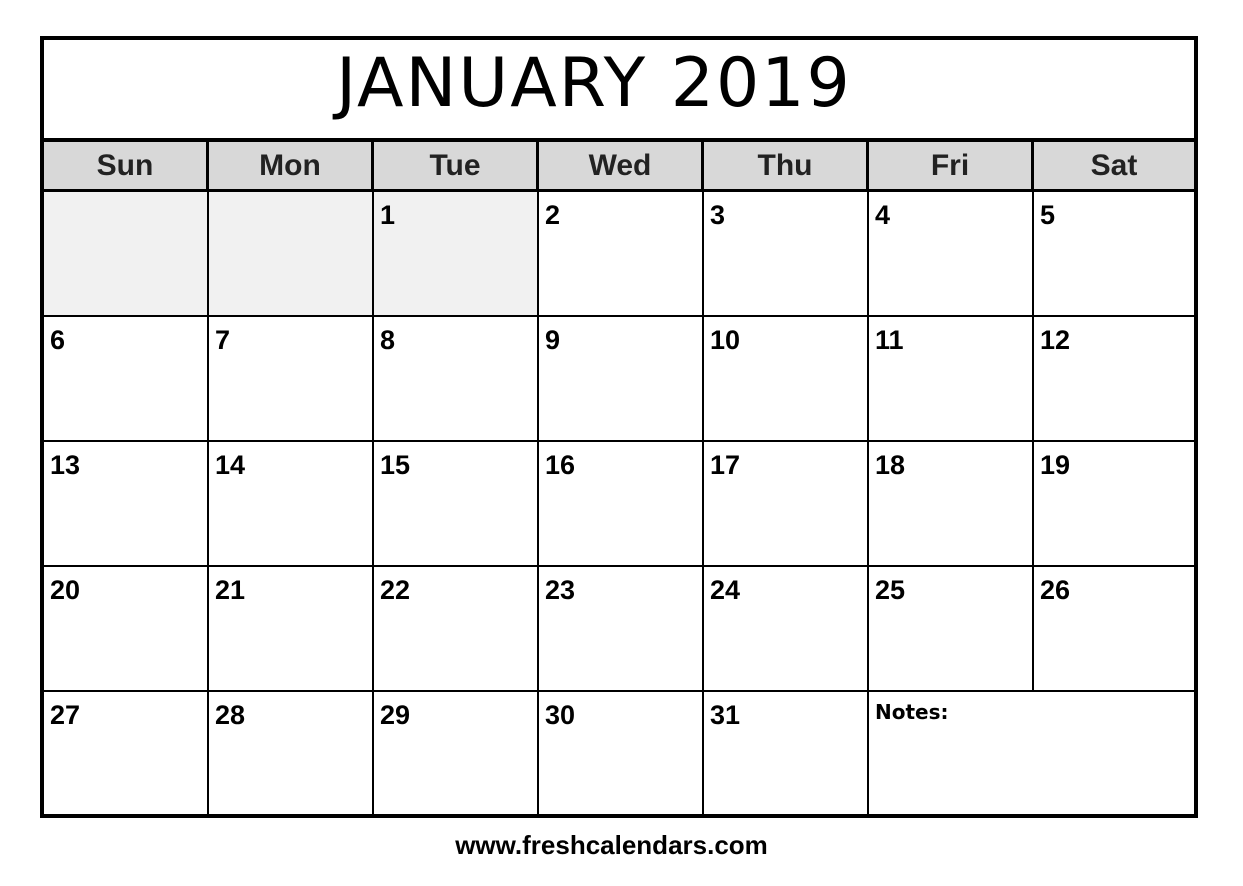 The height and width of the screenshot is (886, 1243). What do you see at coordinates (230, 590) in the screenshot?
I see `day-number: 21` at bounding box center [230, 590].